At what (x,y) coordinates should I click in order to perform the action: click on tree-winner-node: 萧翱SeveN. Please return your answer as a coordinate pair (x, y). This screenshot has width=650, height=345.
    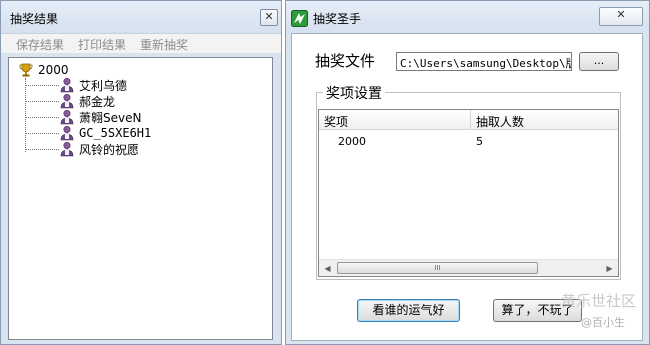
    Looking at the image, I should click on (83, 117).